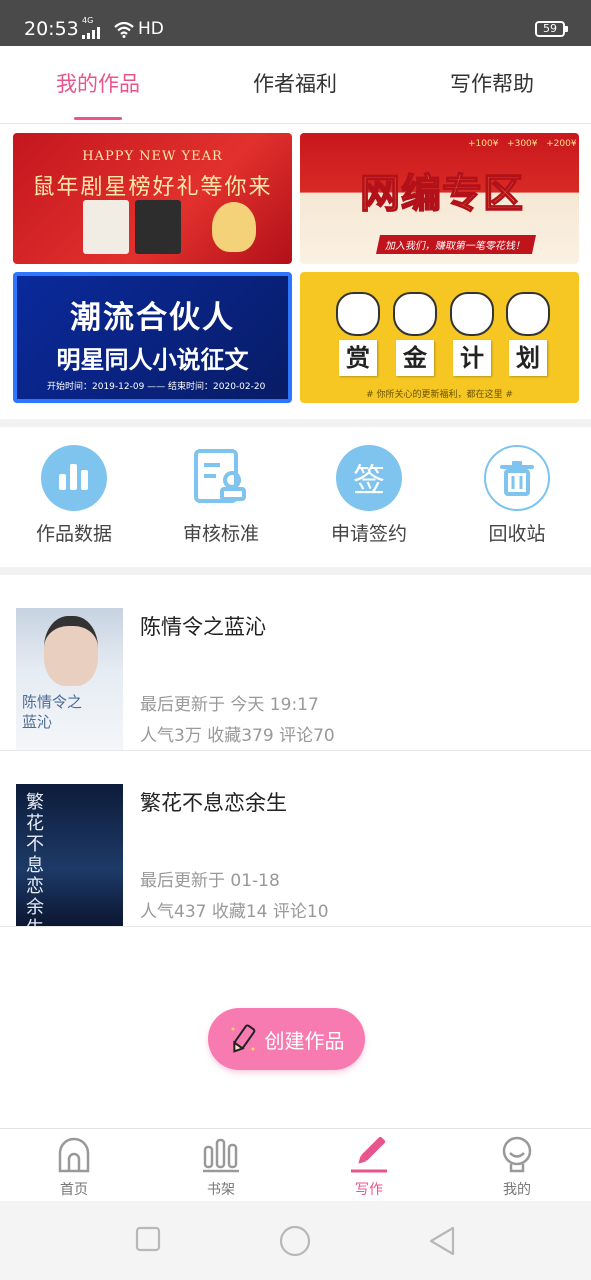 This screenshot has width=591, height=1280. I want to click on nav-label: 写作, so click(369, 1190).